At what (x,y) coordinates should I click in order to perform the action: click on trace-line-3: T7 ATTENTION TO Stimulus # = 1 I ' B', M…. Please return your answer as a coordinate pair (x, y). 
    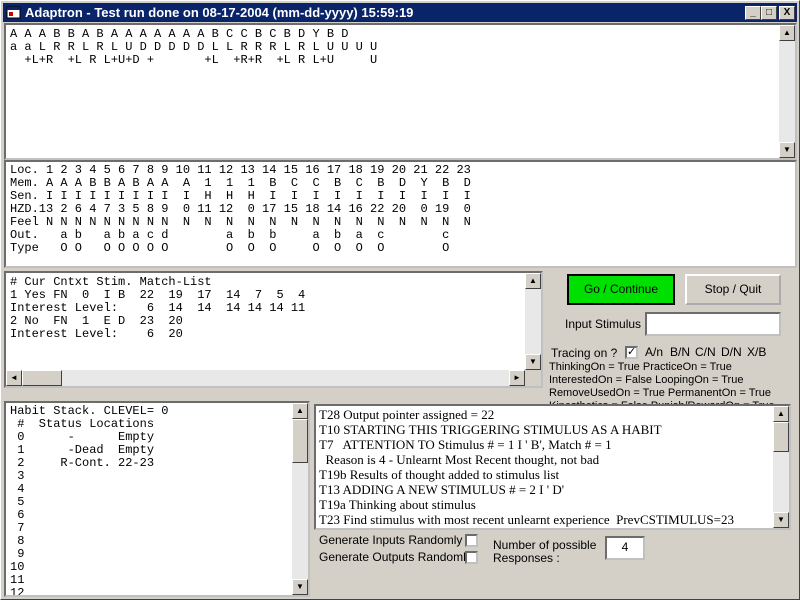
    Looking at the image, I should click on (465, 444).